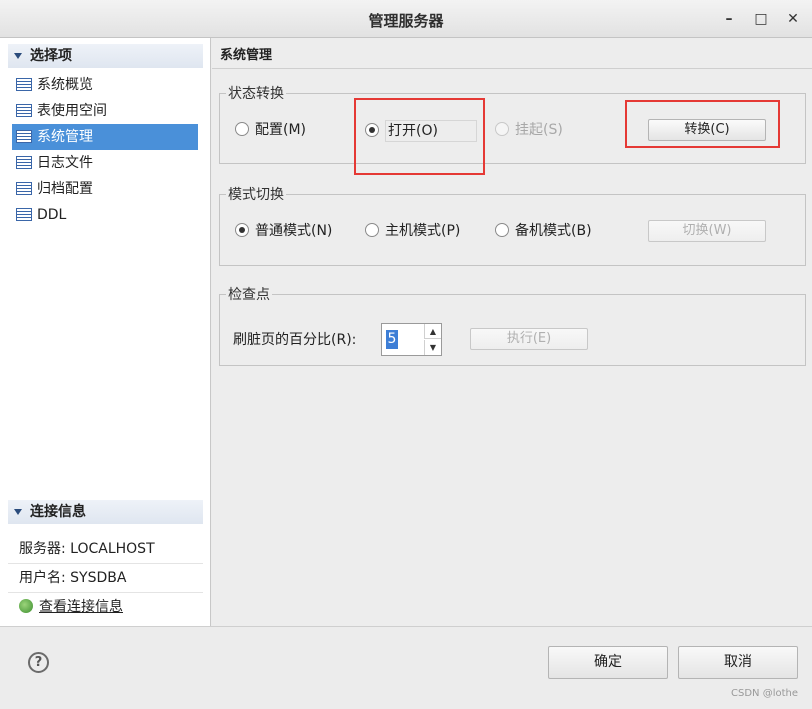 The image size is (812, 709). What do you see at coordinates (256, 194) in the screenshot?
I see `mode-switch-legend: 模式切换` at bounding box center [256, 194].